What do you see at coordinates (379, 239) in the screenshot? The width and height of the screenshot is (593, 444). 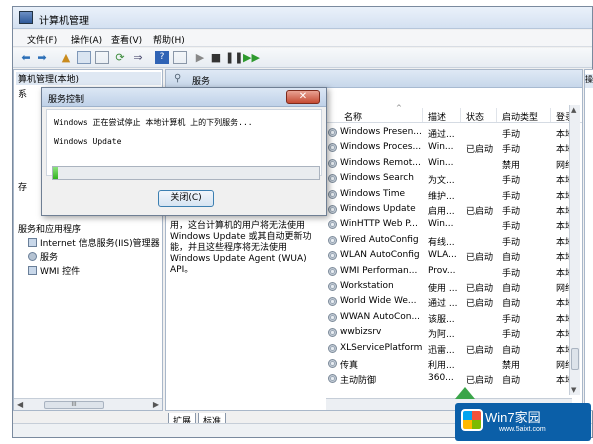 I see `service-name: Wired AutoConfig` at bounding box center [379, 239].